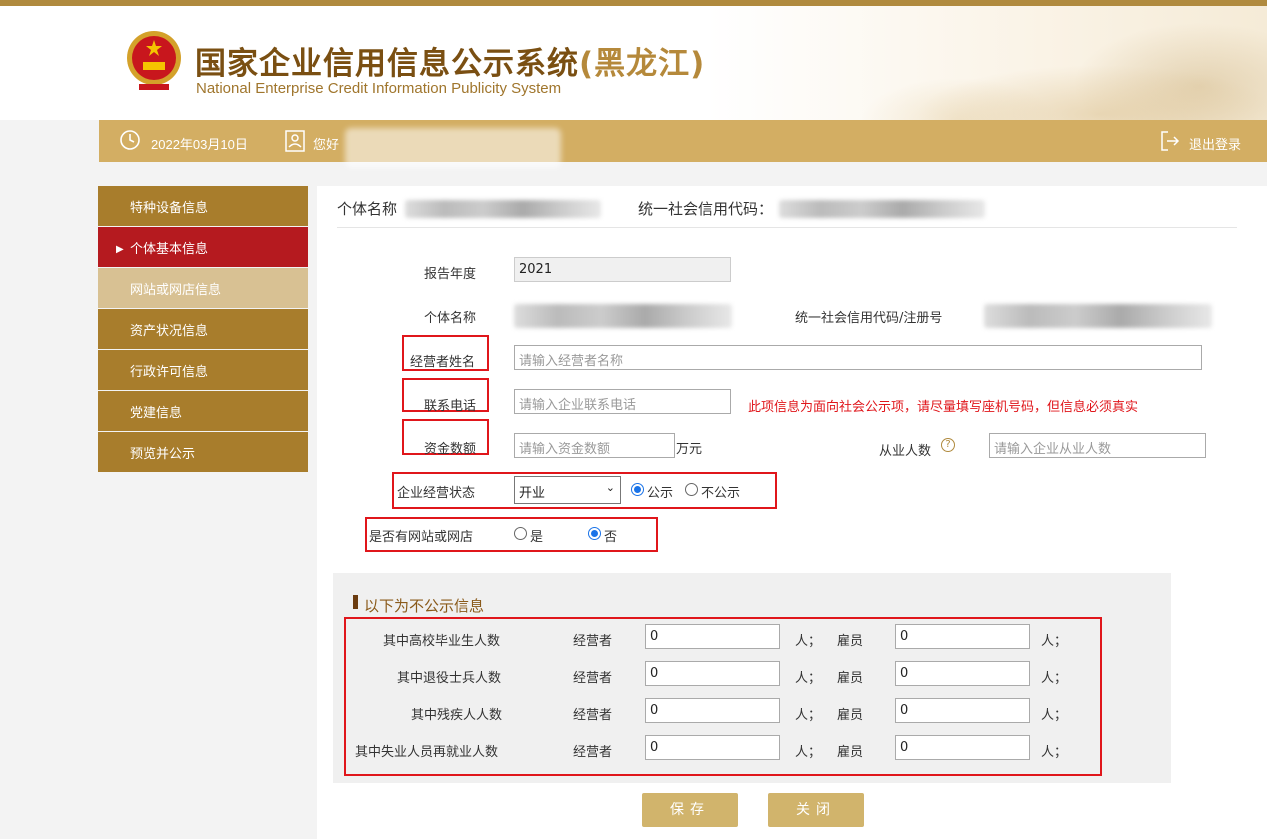 This screenshot has height=839, width=1267. I want to click on sidebar-item-website: 网站或网店信息, so click(203, 288).